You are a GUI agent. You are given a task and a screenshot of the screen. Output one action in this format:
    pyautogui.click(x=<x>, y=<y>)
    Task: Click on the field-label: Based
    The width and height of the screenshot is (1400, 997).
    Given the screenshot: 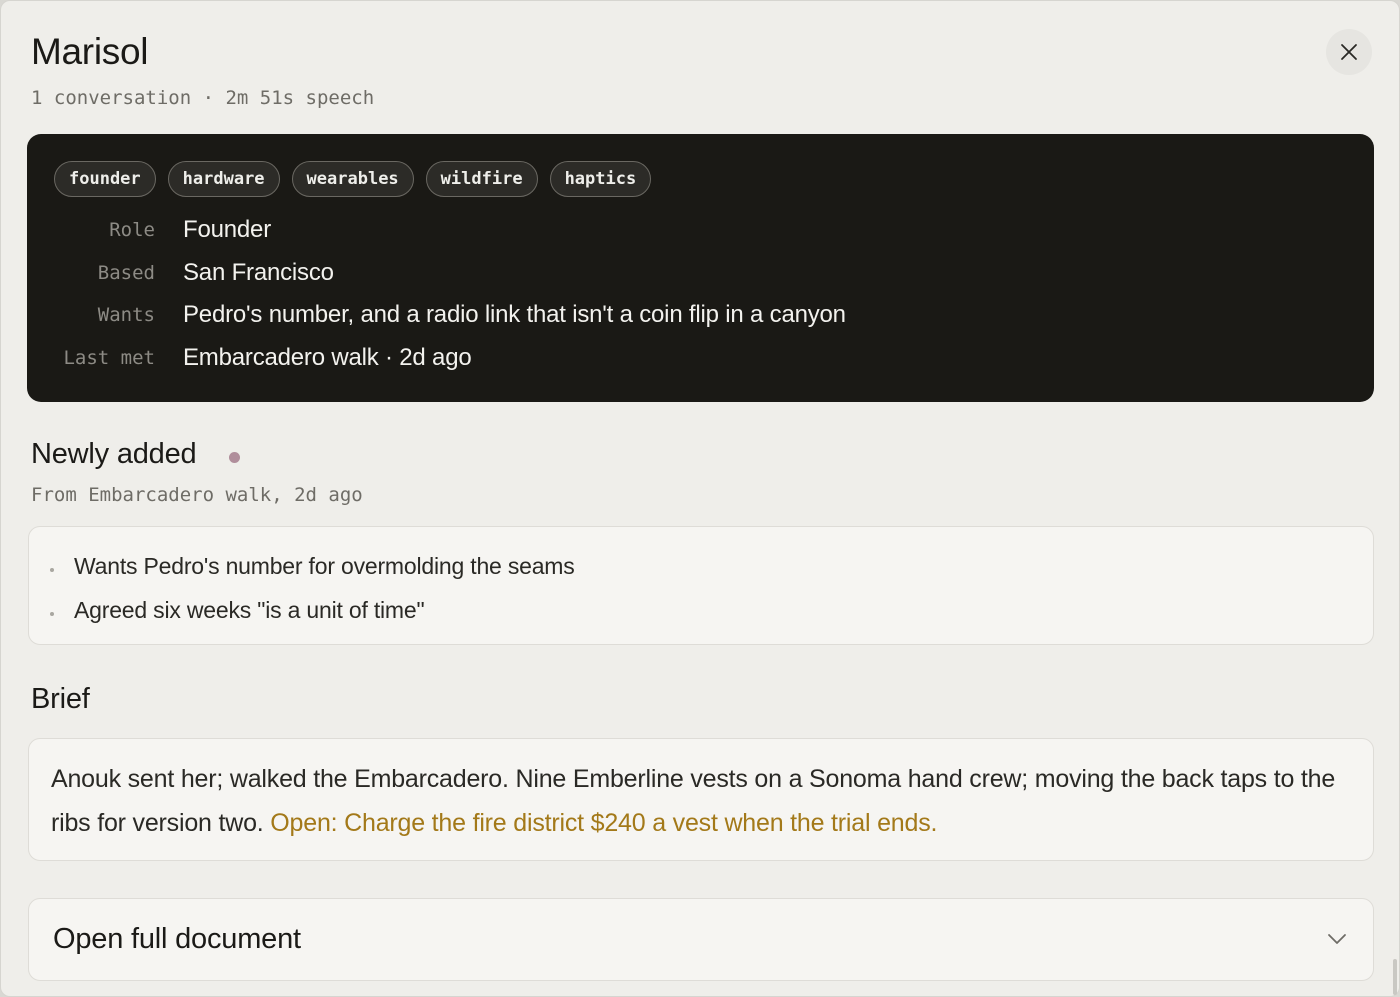 What is the action you would take?
    pyautogui.click(x=126, y=272)
    